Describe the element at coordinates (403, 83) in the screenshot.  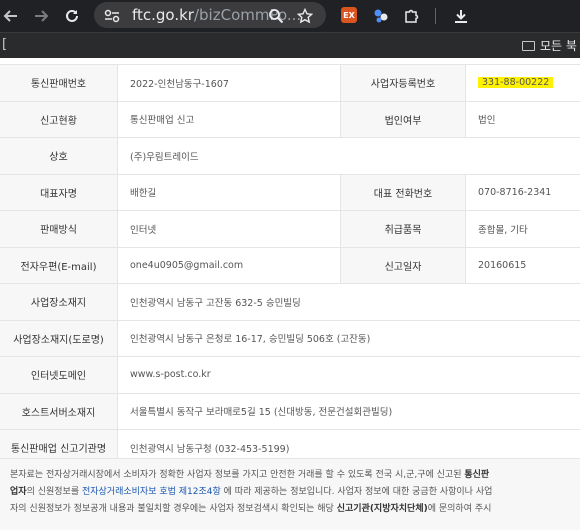
I see `row-label: 사업자등록번호` at that location.